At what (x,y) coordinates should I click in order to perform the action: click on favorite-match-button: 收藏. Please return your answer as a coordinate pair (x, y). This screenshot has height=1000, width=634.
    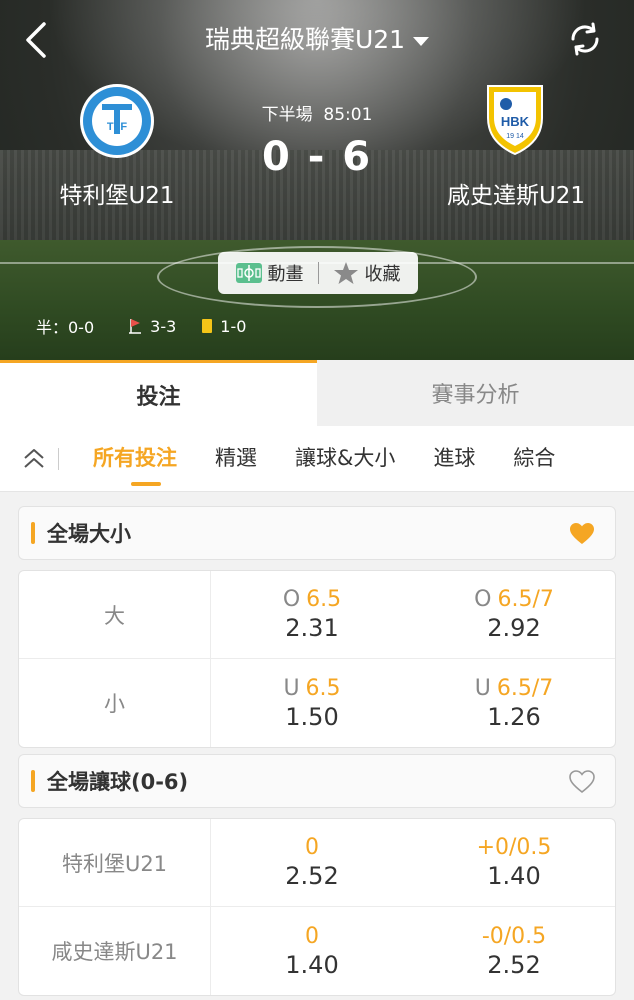
    Looking at the image, I should click on (367, 273).